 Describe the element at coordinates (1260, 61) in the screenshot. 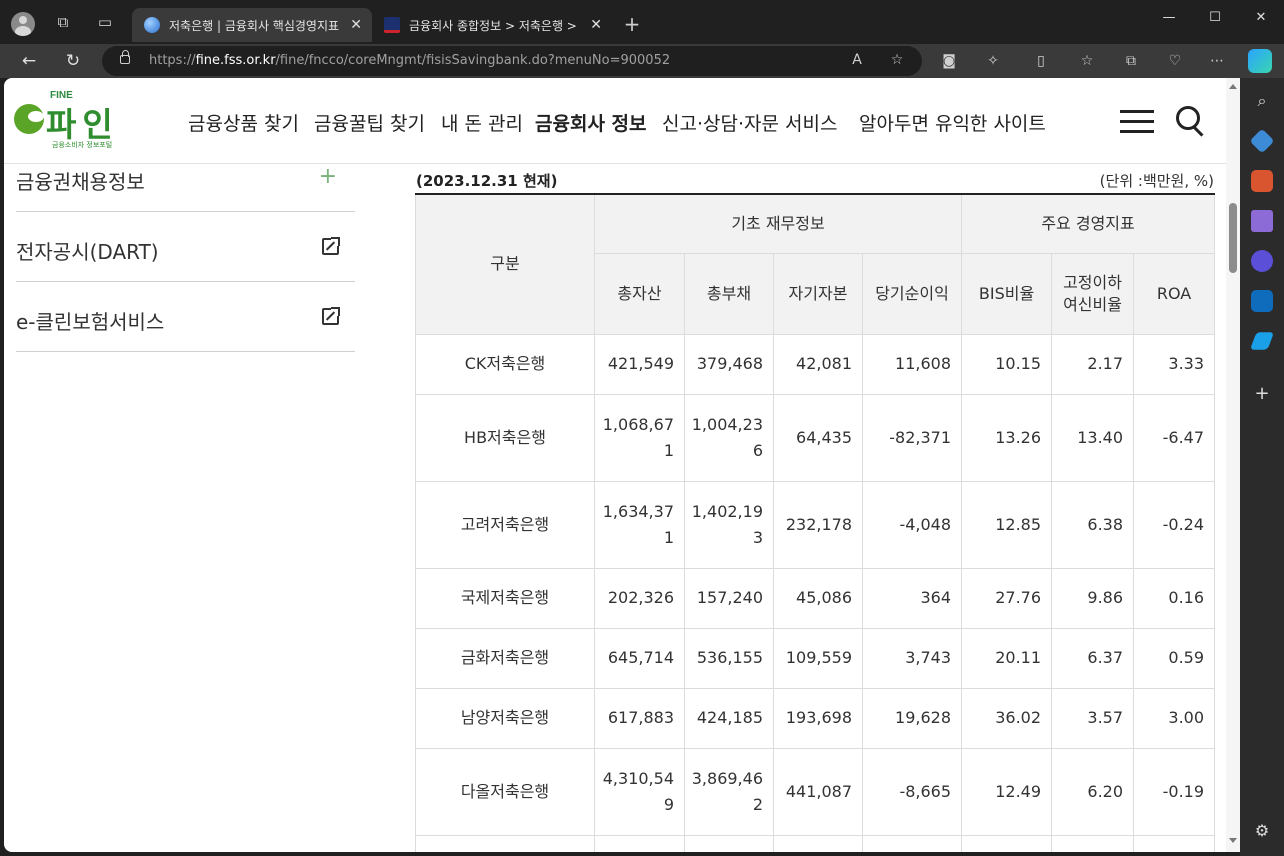

I see `copilot-icon` at that location.